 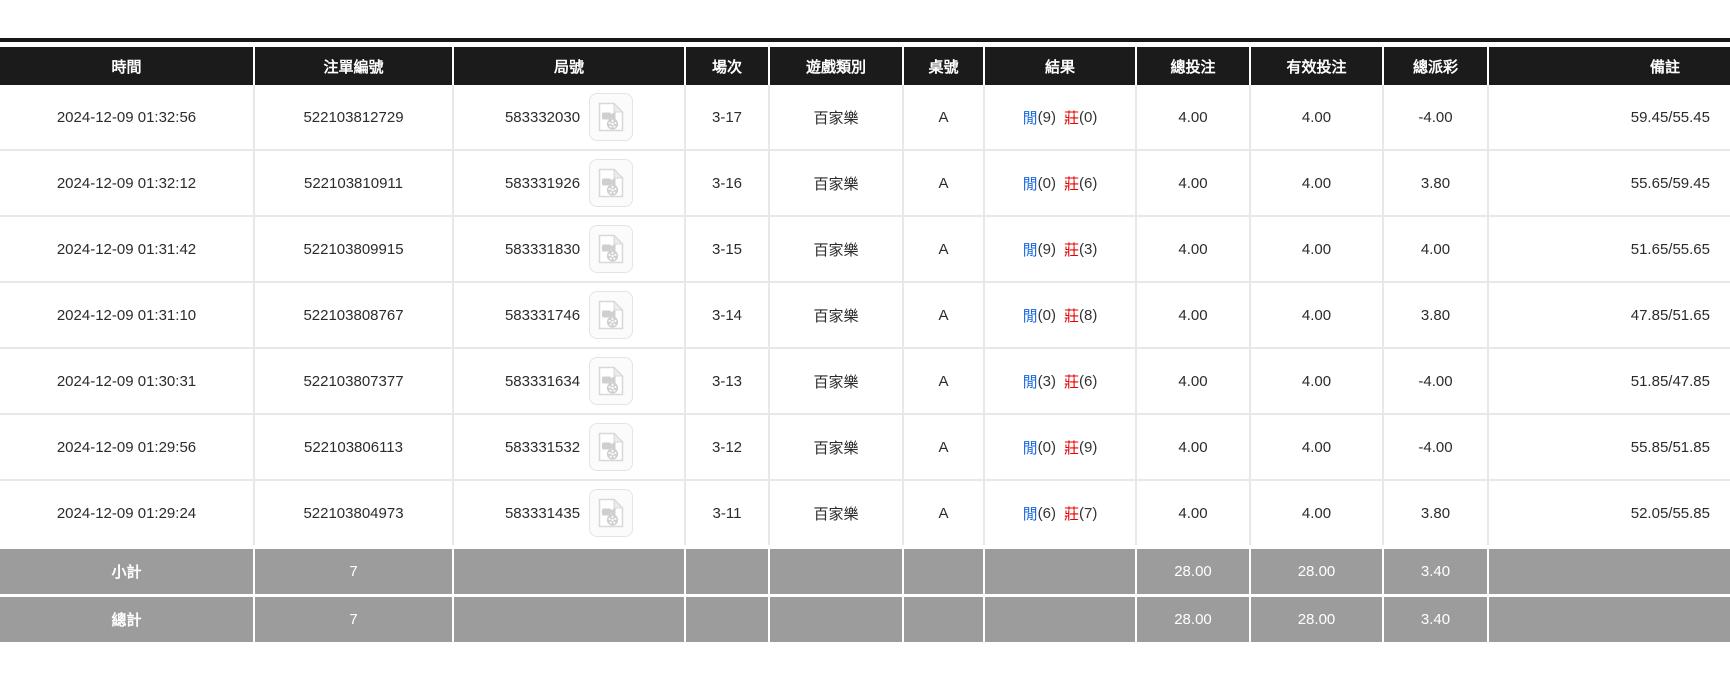 What do you see at coordinates (1060, 447) in the screenshot?
I see `result-cell: 閒 (0) 莊 (9)` at bounding box center [1060, 447].